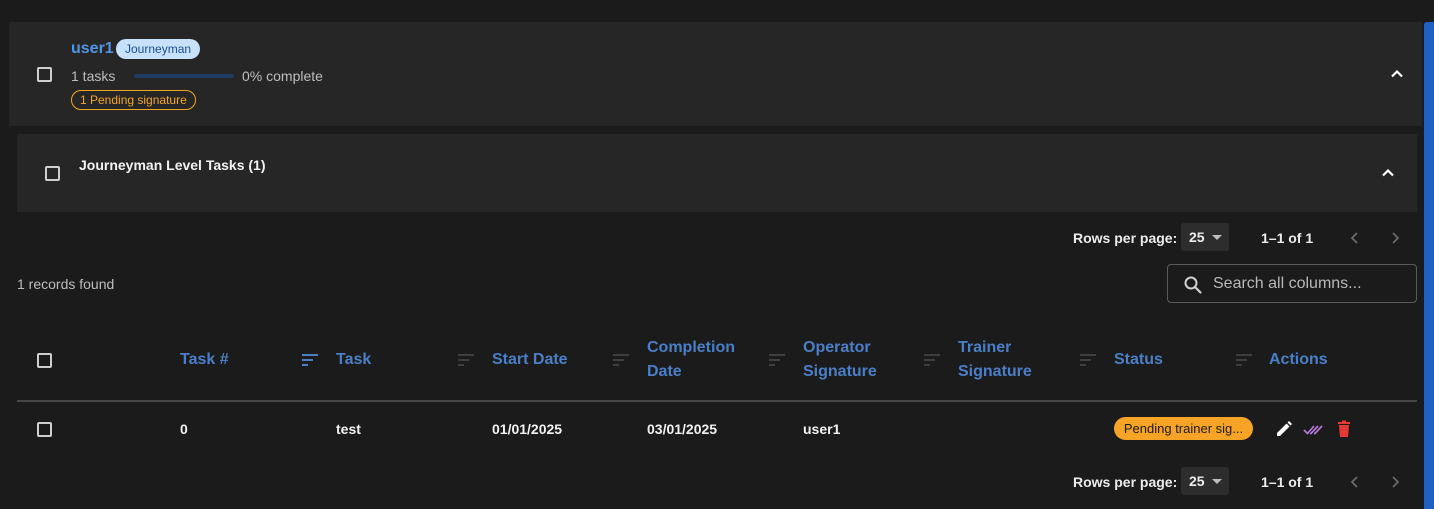 Image resolution: width=1434 pixels, height=509 pixels. Describe the element at coordinates (717, 173) in the screenshot. I see `task-group-row` at that location.